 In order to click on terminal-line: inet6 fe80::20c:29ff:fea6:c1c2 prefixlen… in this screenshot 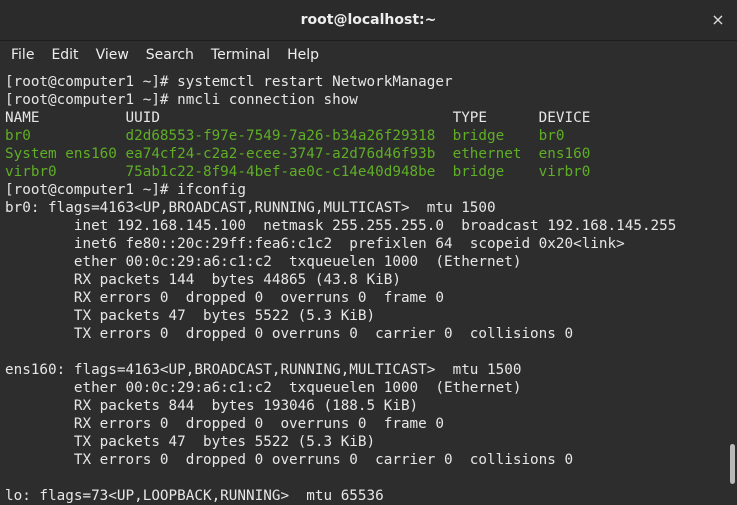, I will do `click(315, 244)`.